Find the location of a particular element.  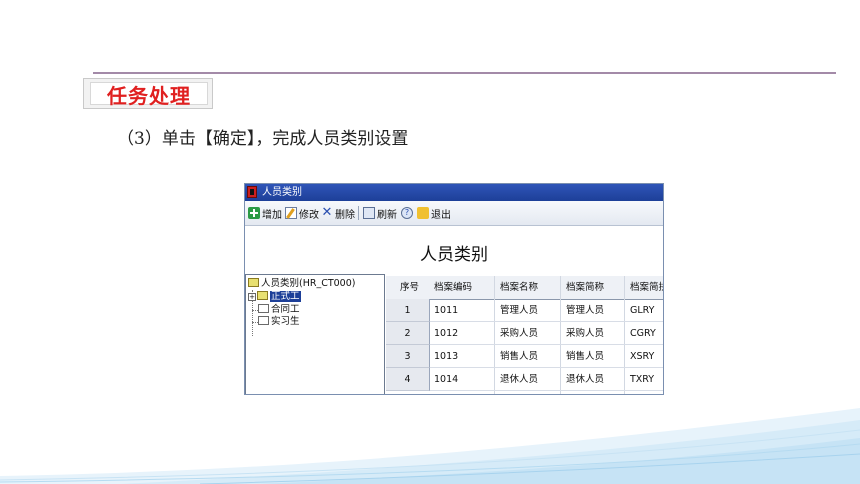

window-titlebar: 人员类别 is located at coordinates (454, 192).